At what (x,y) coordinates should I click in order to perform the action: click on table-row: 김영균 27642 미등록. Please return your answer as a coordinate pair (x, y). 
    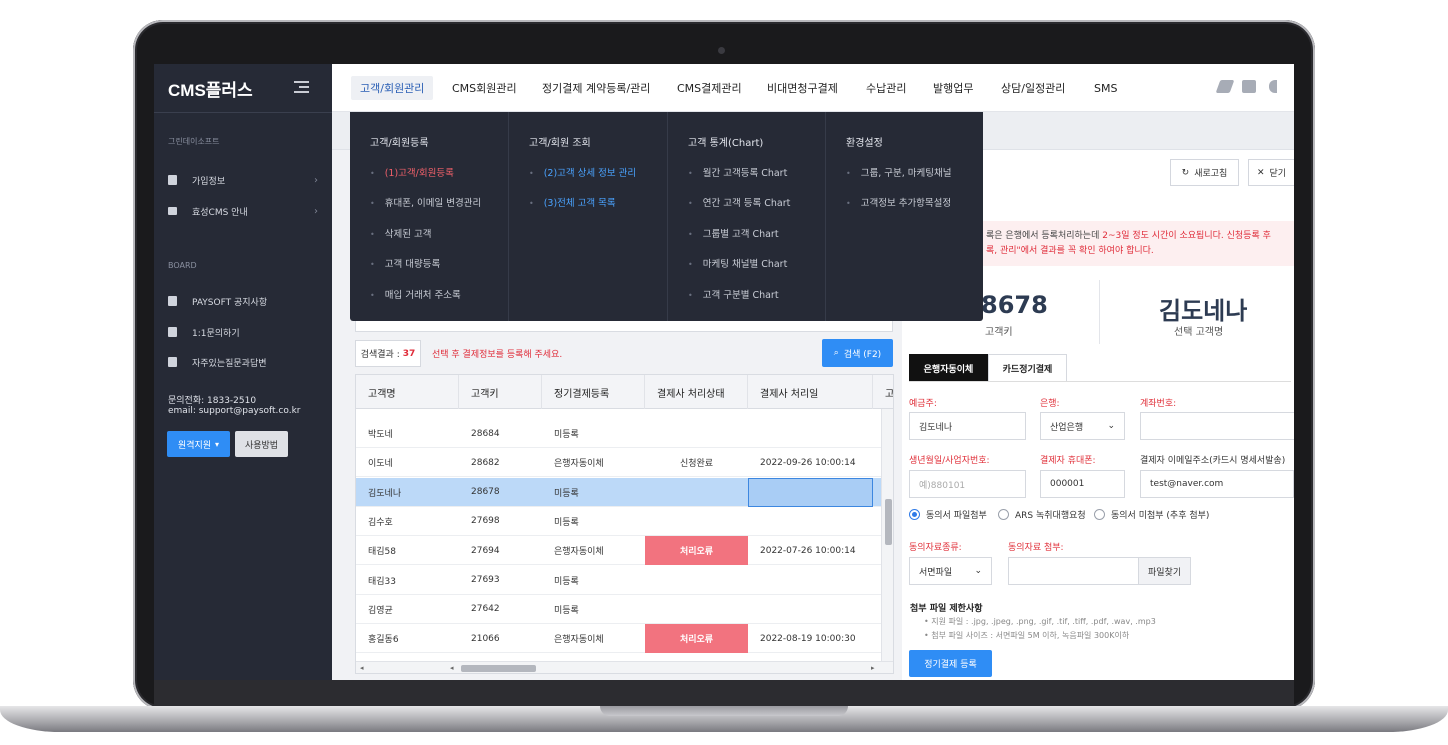
    Looking at the image, I should click on (618, 609).